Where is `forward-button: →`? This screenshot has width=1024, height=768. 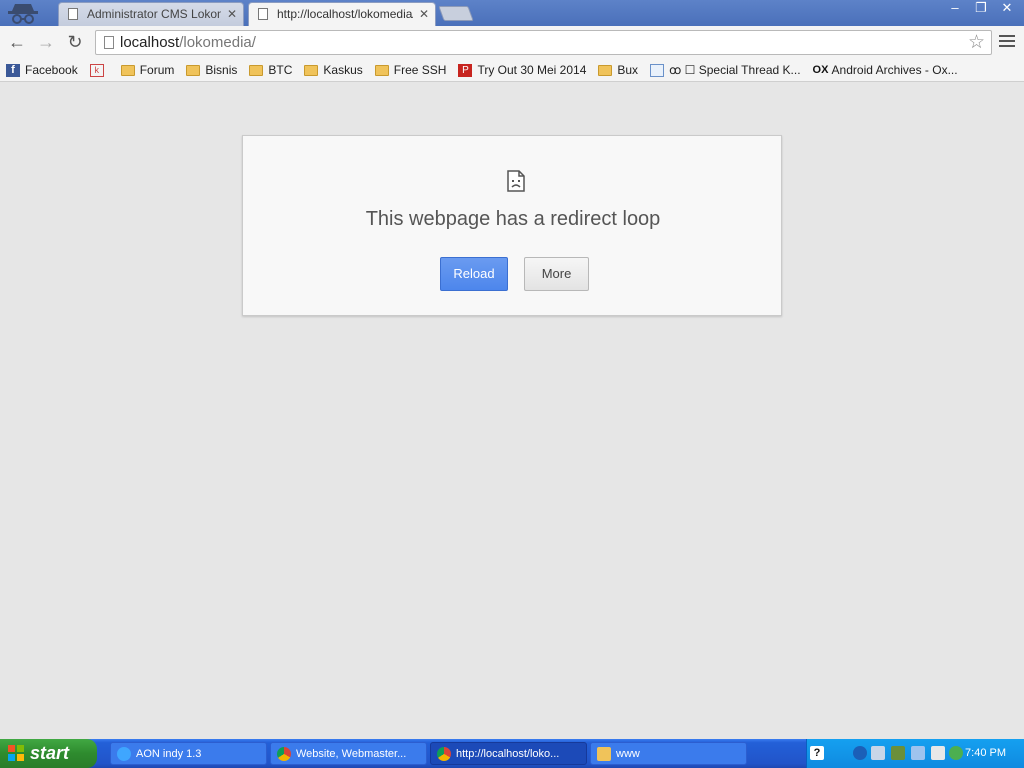
forward-button: → is located at coordinates (46, 42).